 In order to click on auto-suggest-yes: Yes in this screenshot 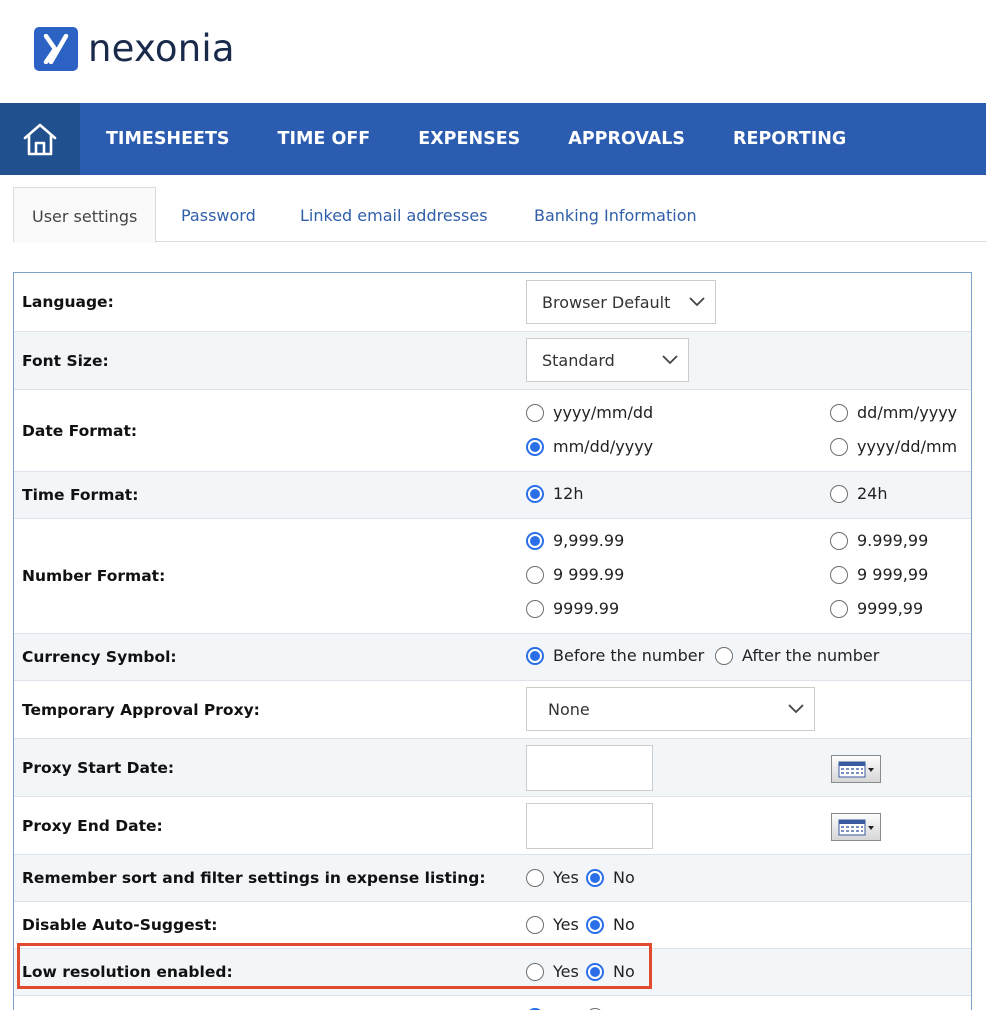, I will do `click(552, 924)`.